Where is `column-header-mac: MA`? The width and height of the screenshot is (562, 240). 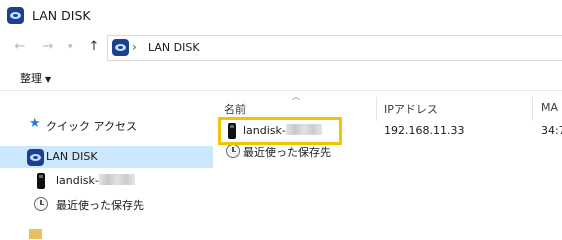
column-header-mac: MA is located at coordinates (549, 107).